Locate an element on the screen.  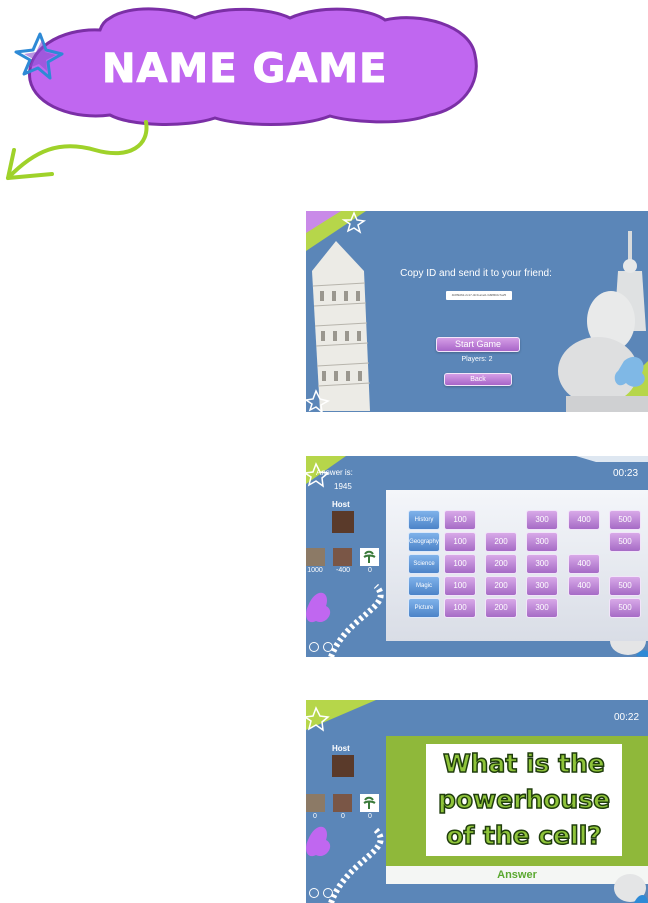
header-banner: NAME GAME is located at coordinates (242, 93).